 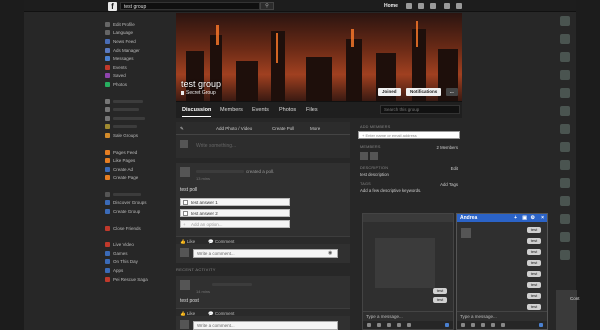 What do you see at coordinates (140, 135) in the screenshot?
I see `sidebar-item-sale-groups: Sale Groups` at bounding box center [140, 135].